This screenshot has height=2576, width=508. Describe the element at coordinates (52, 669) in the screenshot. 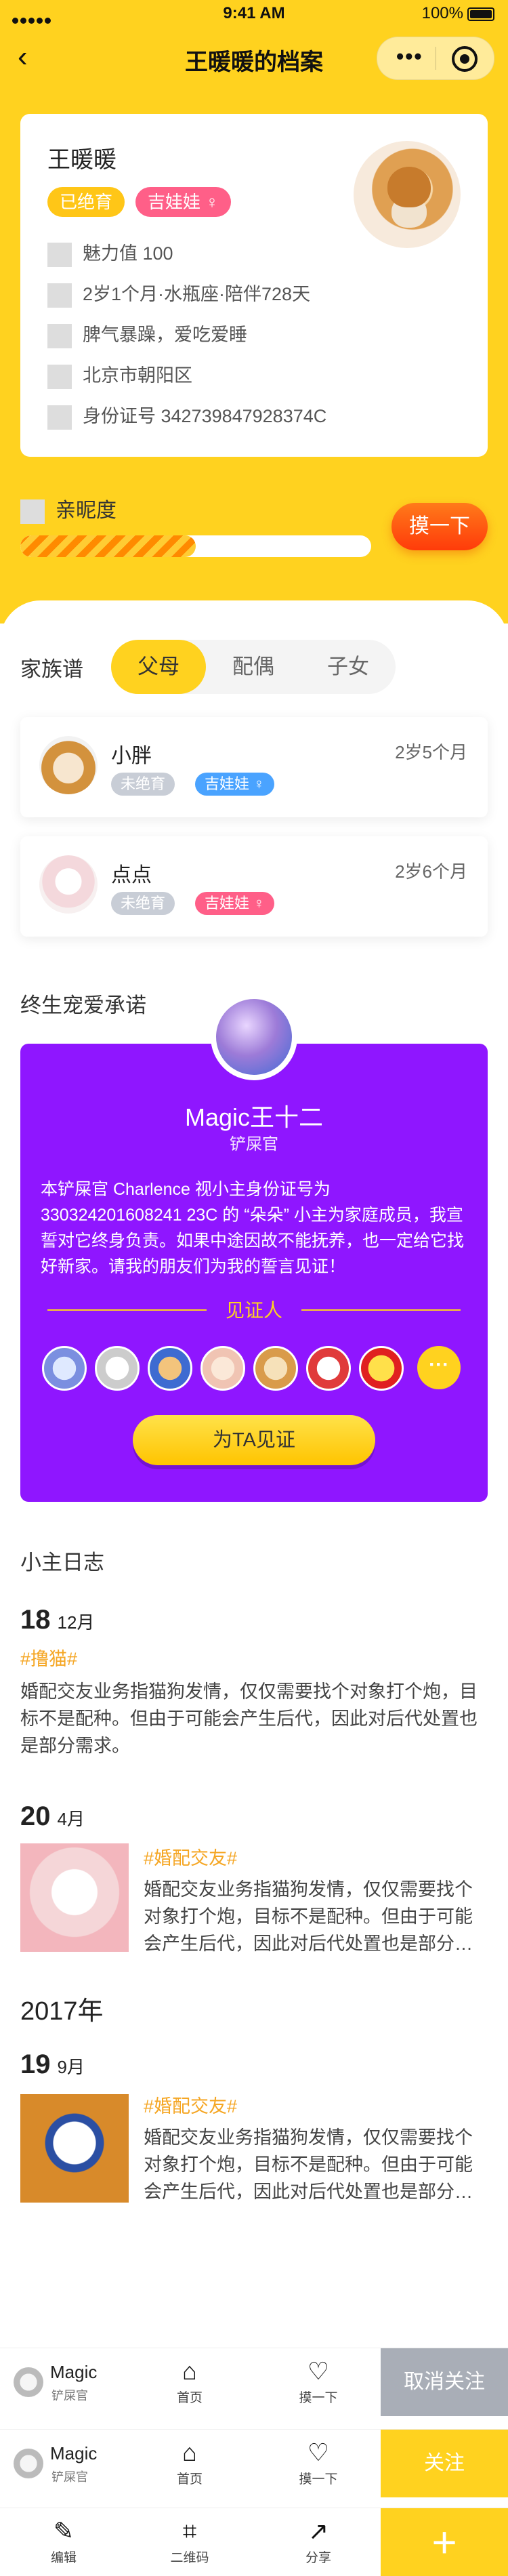

I see `family-tree-label: 家族谱` at that location.